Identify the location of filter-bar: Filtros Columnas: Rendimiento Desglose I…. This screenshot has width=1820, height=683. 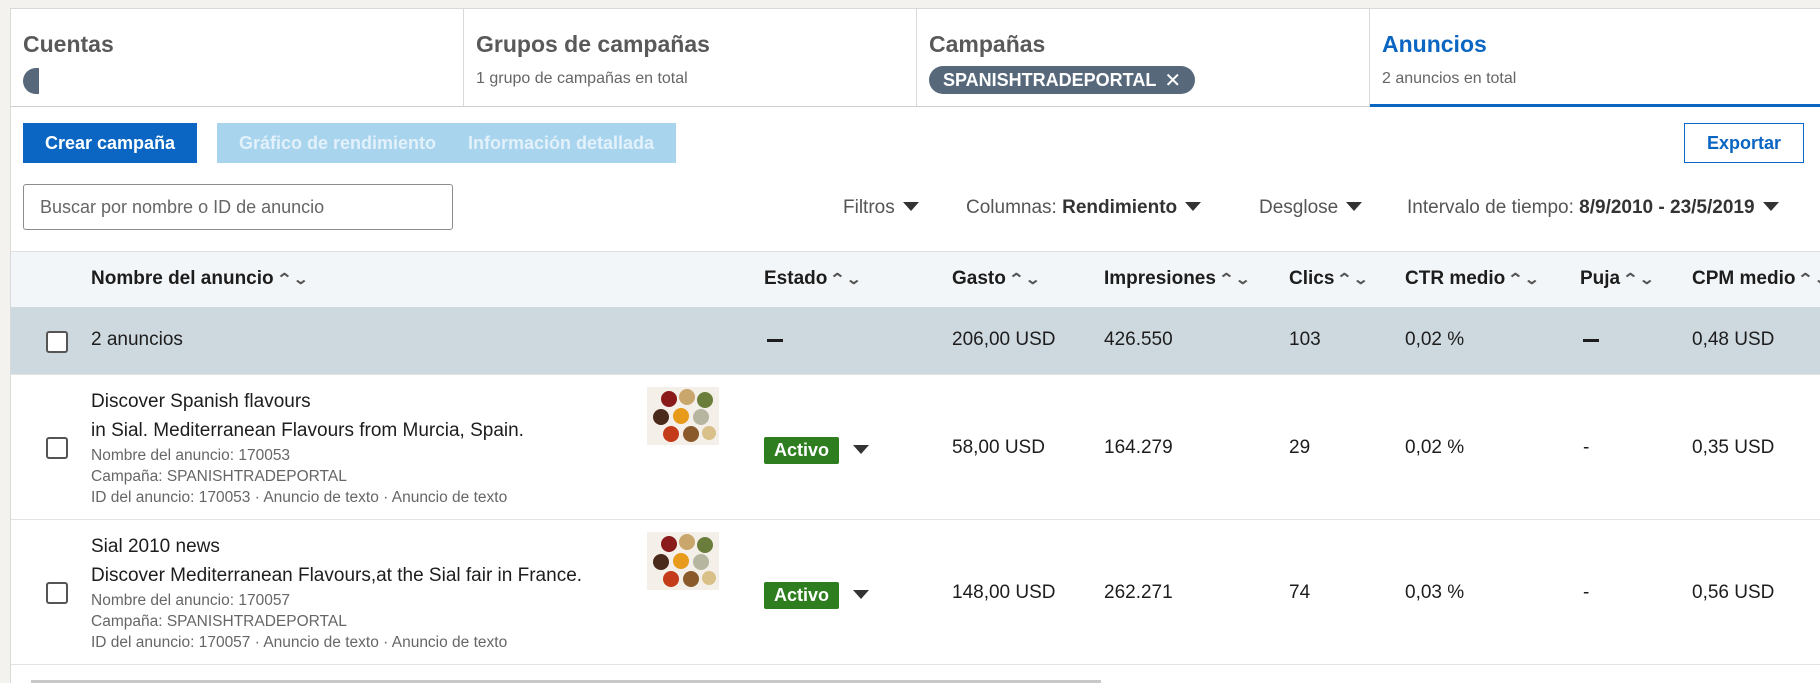
(915, 213).